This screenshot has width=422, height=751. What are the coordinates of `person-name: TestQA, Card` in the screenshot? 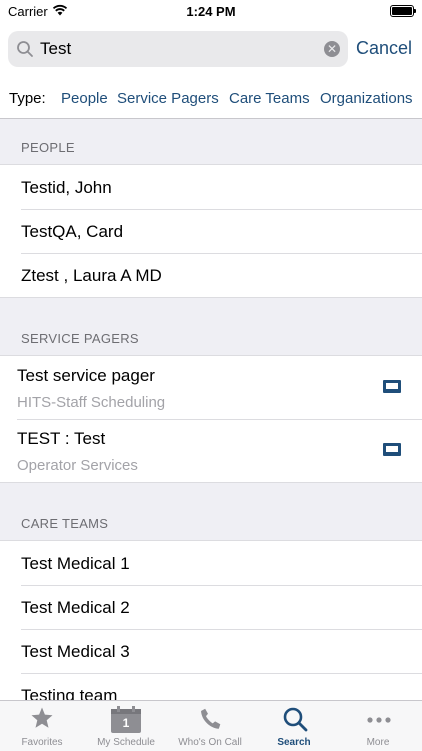 It's located at (72, 231).